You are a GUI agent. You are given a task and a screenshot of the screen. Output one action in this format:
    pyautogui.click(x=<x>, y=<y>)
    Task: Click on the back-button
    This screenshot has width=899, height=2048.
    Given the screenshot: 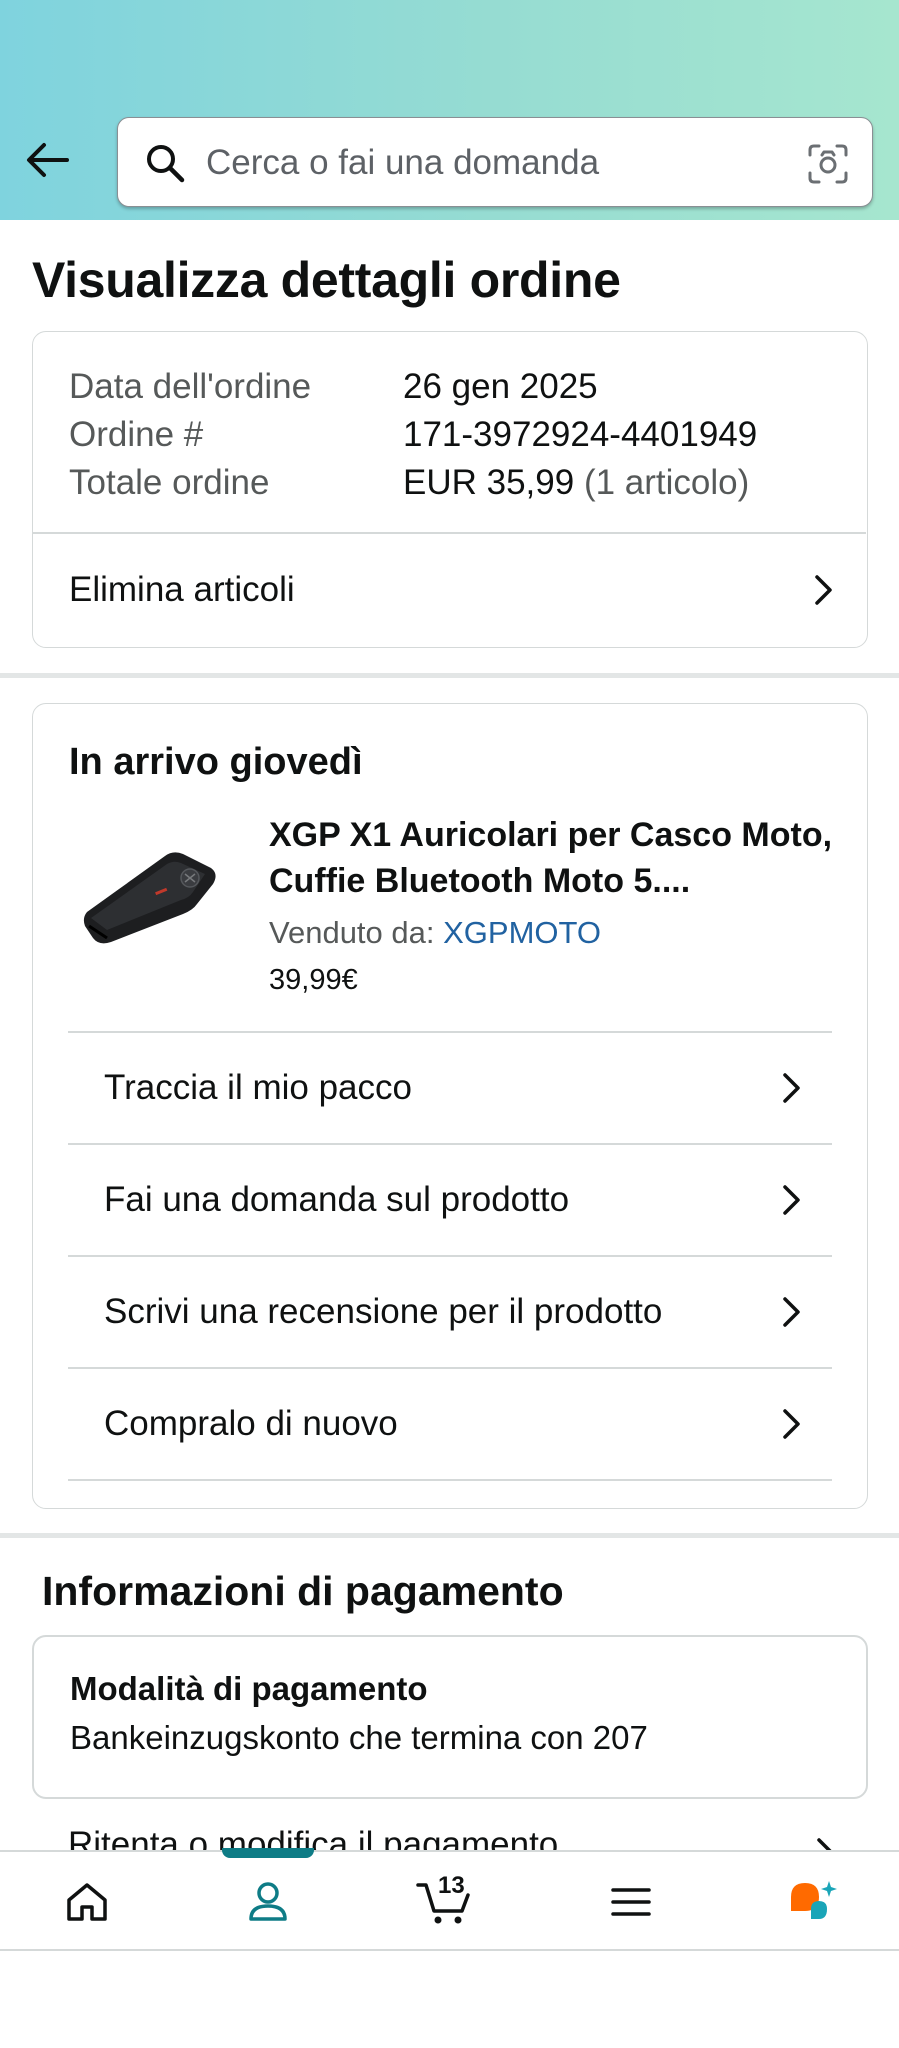 What is the action you would take?
    pyautogui.click(x=47, y=160)
    